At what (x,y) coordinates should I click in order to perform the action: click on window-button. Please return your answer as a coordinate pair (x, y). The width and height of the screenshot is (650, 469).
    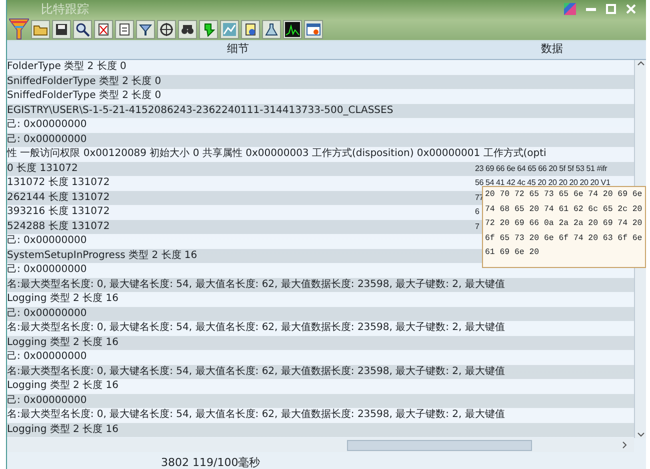
    Looking at the image, I should click on (313, 29).